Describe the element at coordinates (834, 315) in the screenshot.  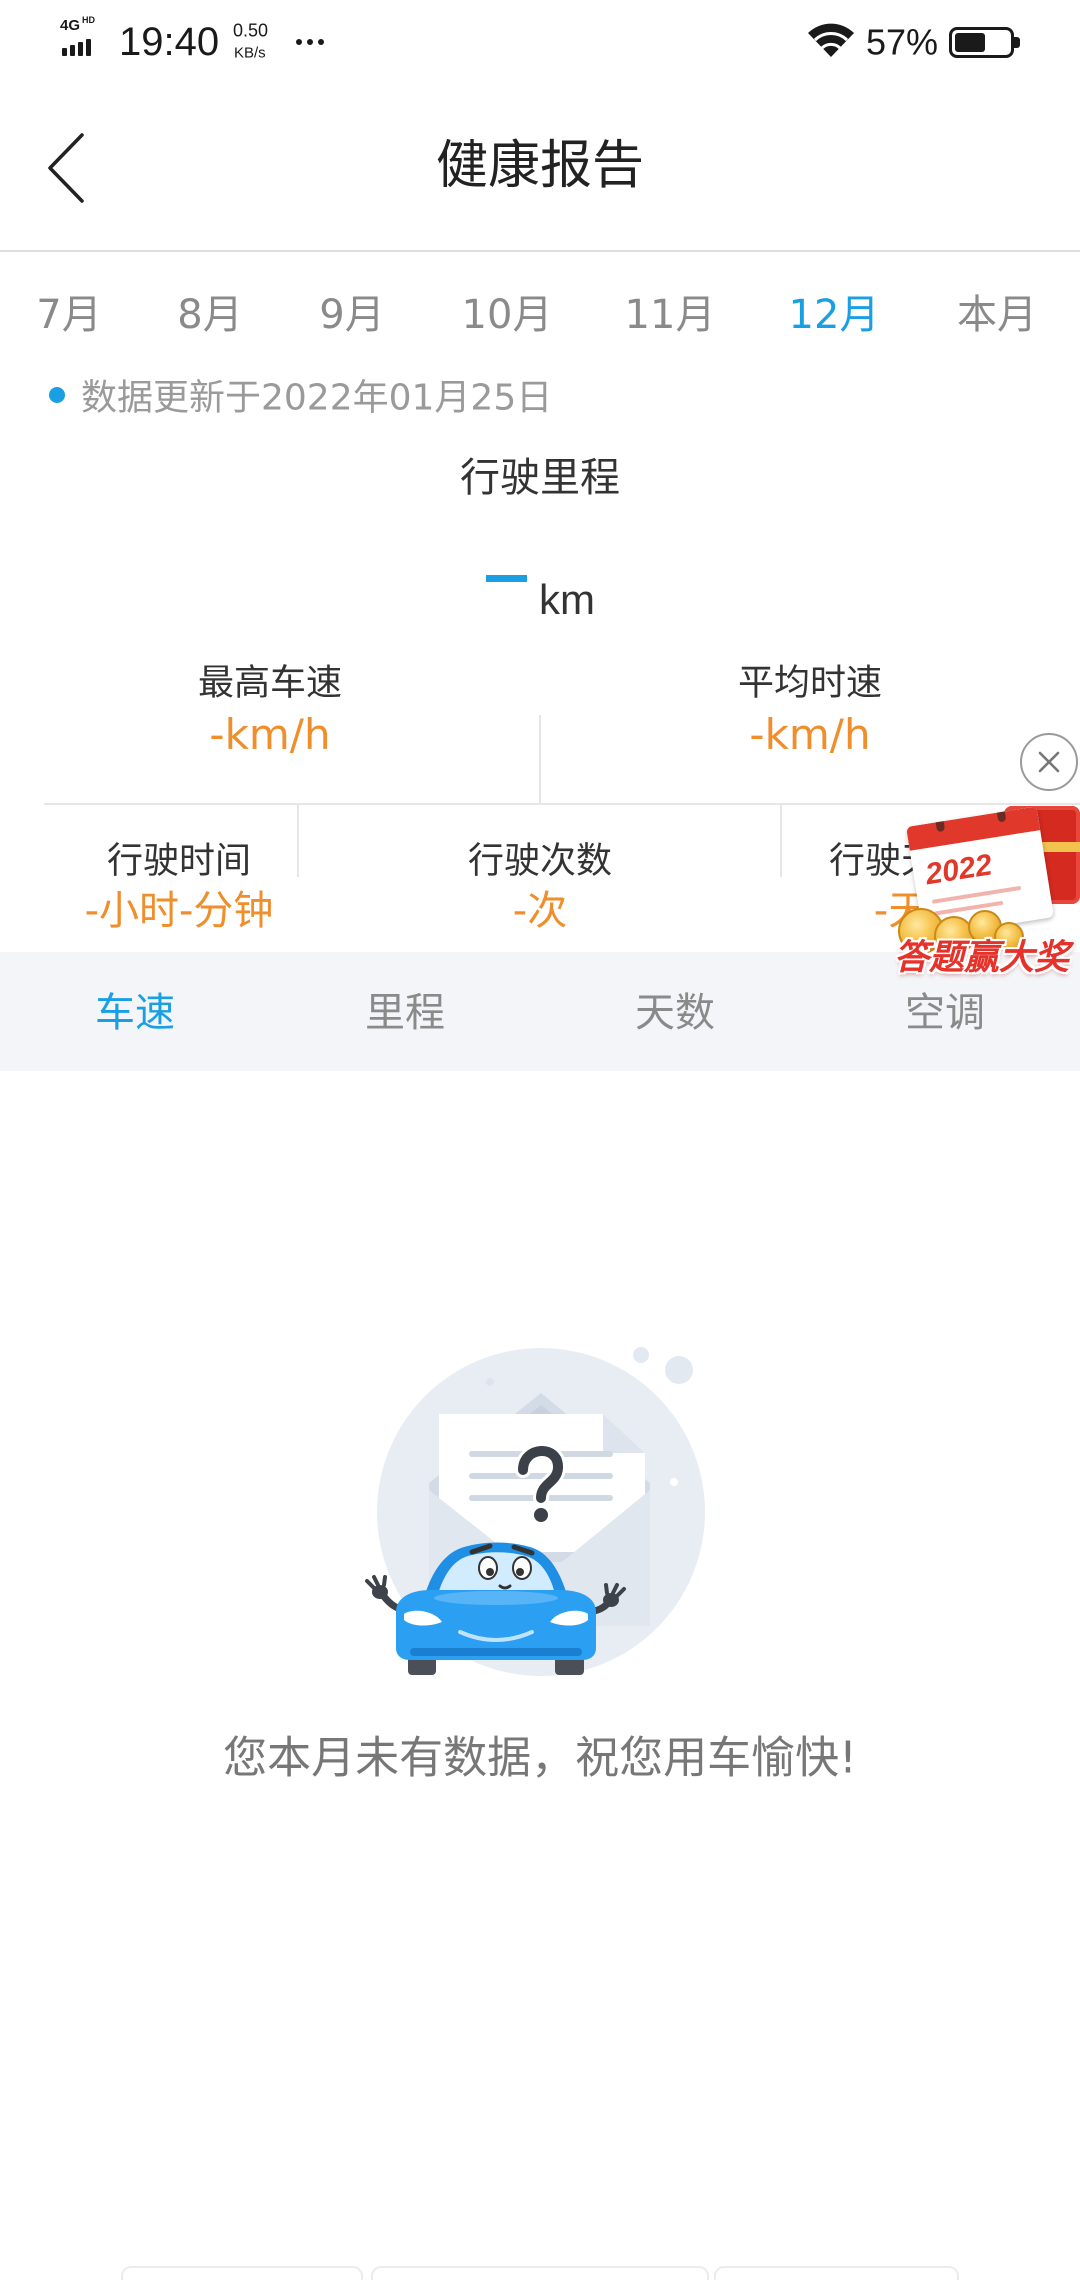
I see `month-tab-12: 12月` at that location.